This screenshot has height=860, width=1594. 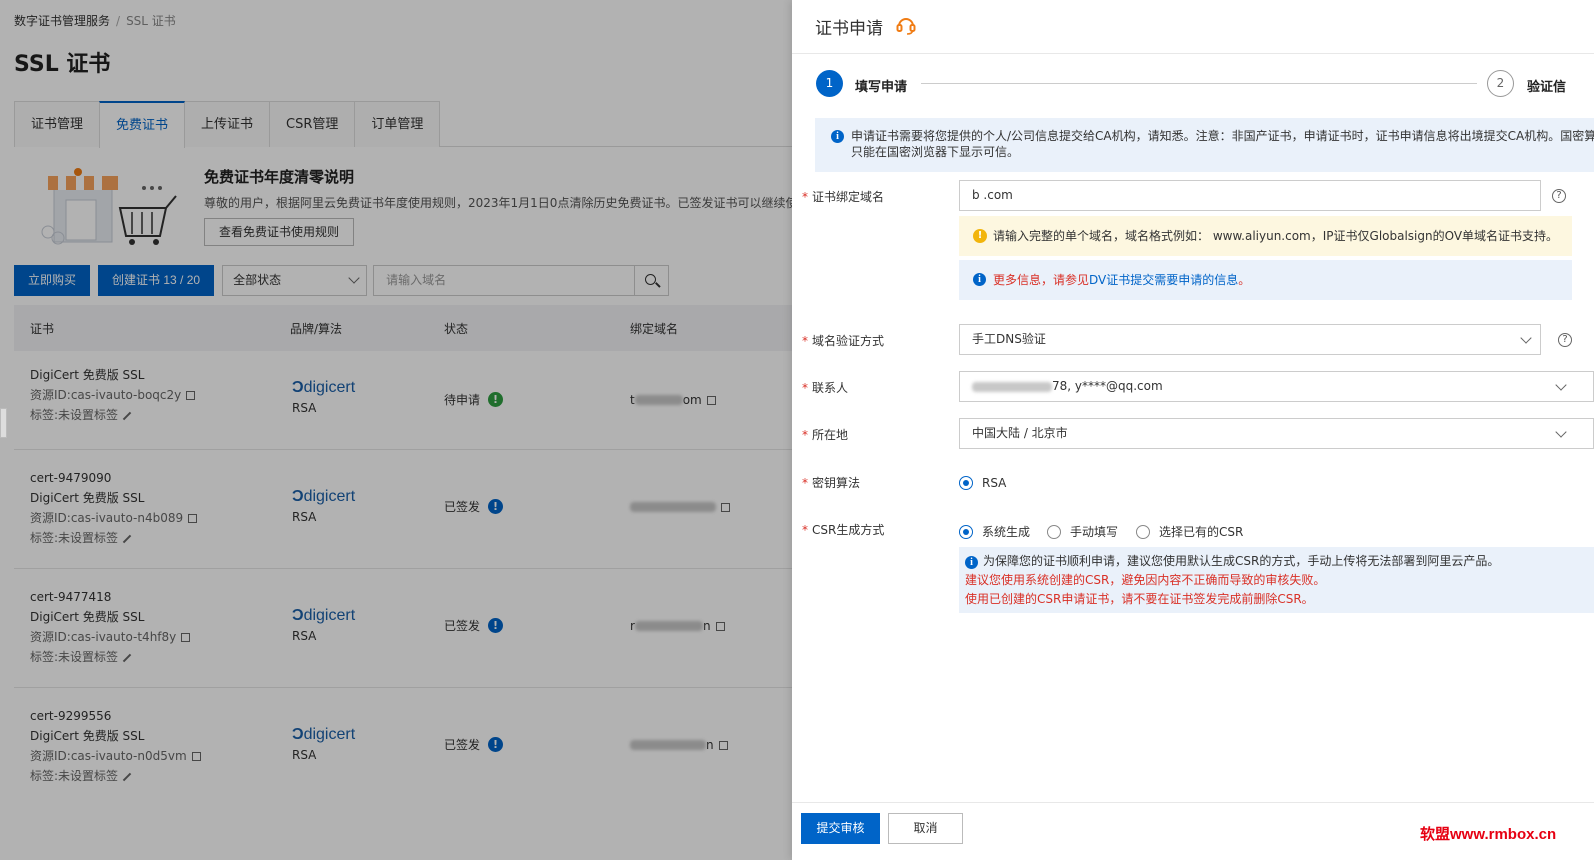 What do you see at coordinates (840, 828) in the screenshot?
I see `submit-review-button: 提交审核` at bounding box center [840, 828].